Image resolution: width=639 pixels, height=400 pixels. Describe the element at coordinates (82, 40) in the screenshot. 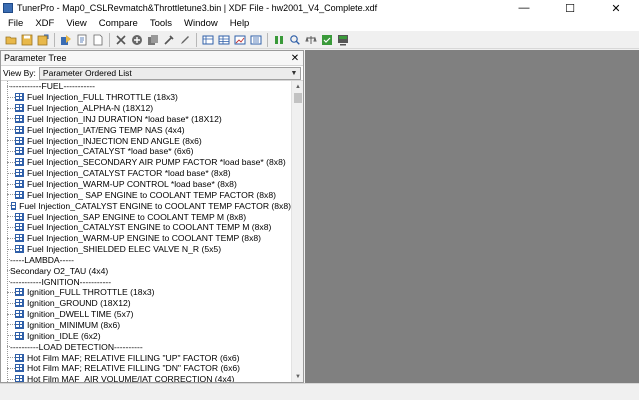

I see `xdf-icon` at that location.